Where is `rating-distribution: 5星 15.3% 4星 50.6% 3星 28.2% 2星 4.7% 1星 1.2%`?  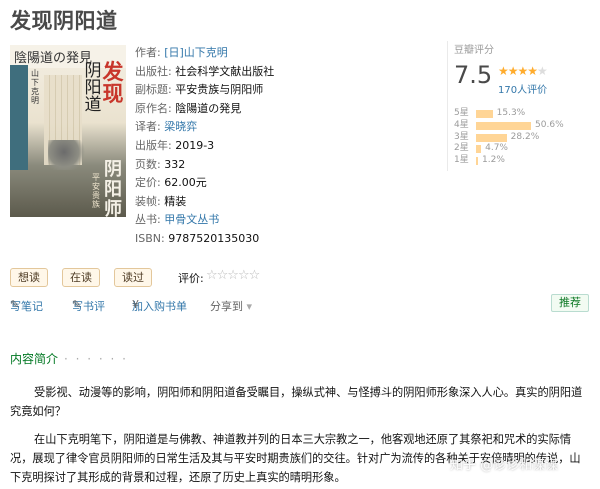
rating-distribution: 5星 15.3% 4星 50.6% 3星 28.2% 2星 4.7% 1星 1.2% is located at coordinates (524, 137).